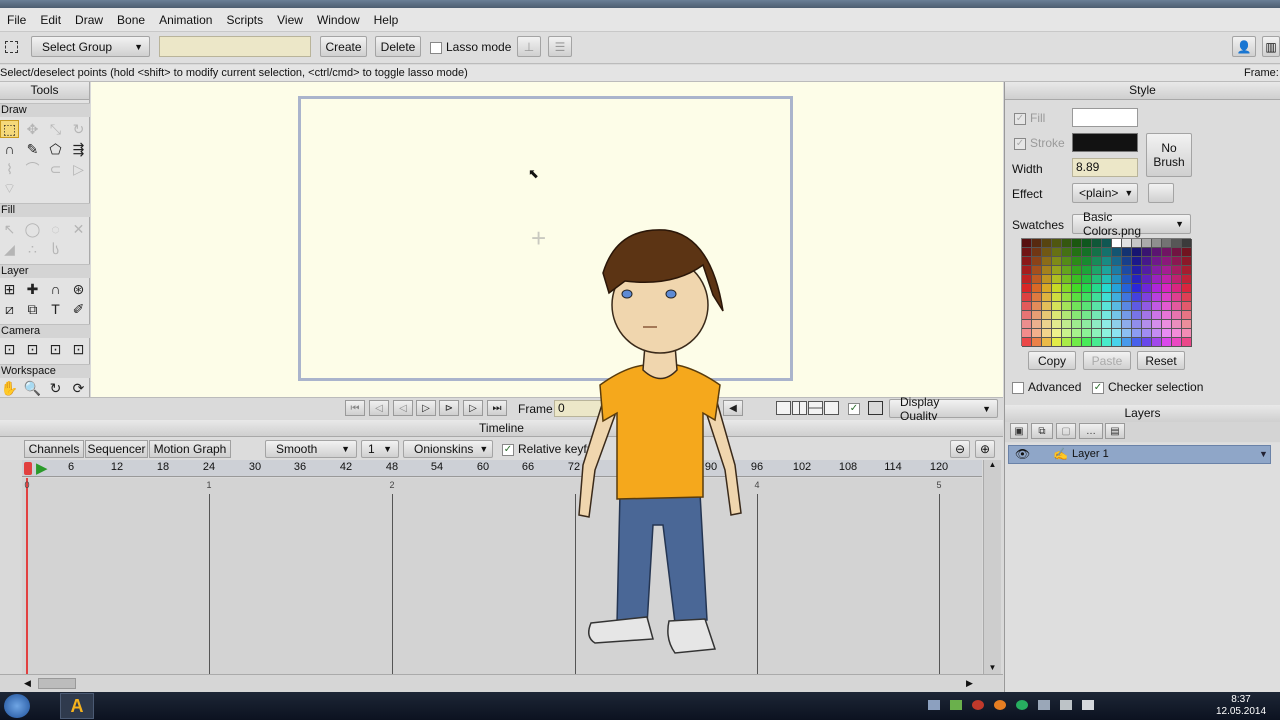  I want to click on scroll-thumb, so click(57, 683).